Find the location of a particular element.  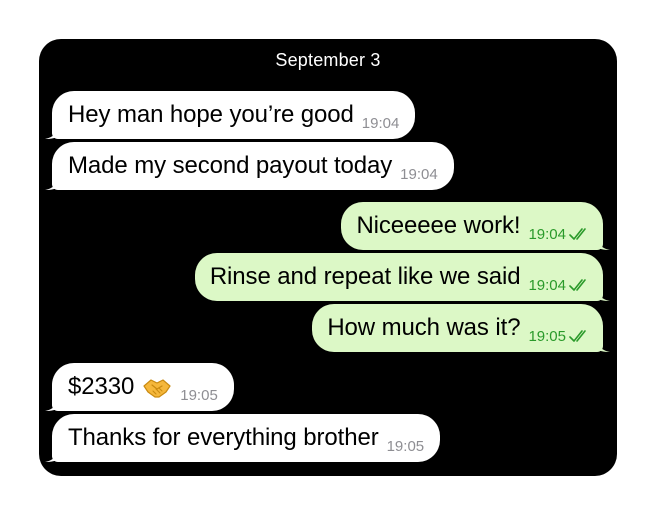

message-row: Hey man hope you’re good 19:04 is located at coordinates (328, 115).